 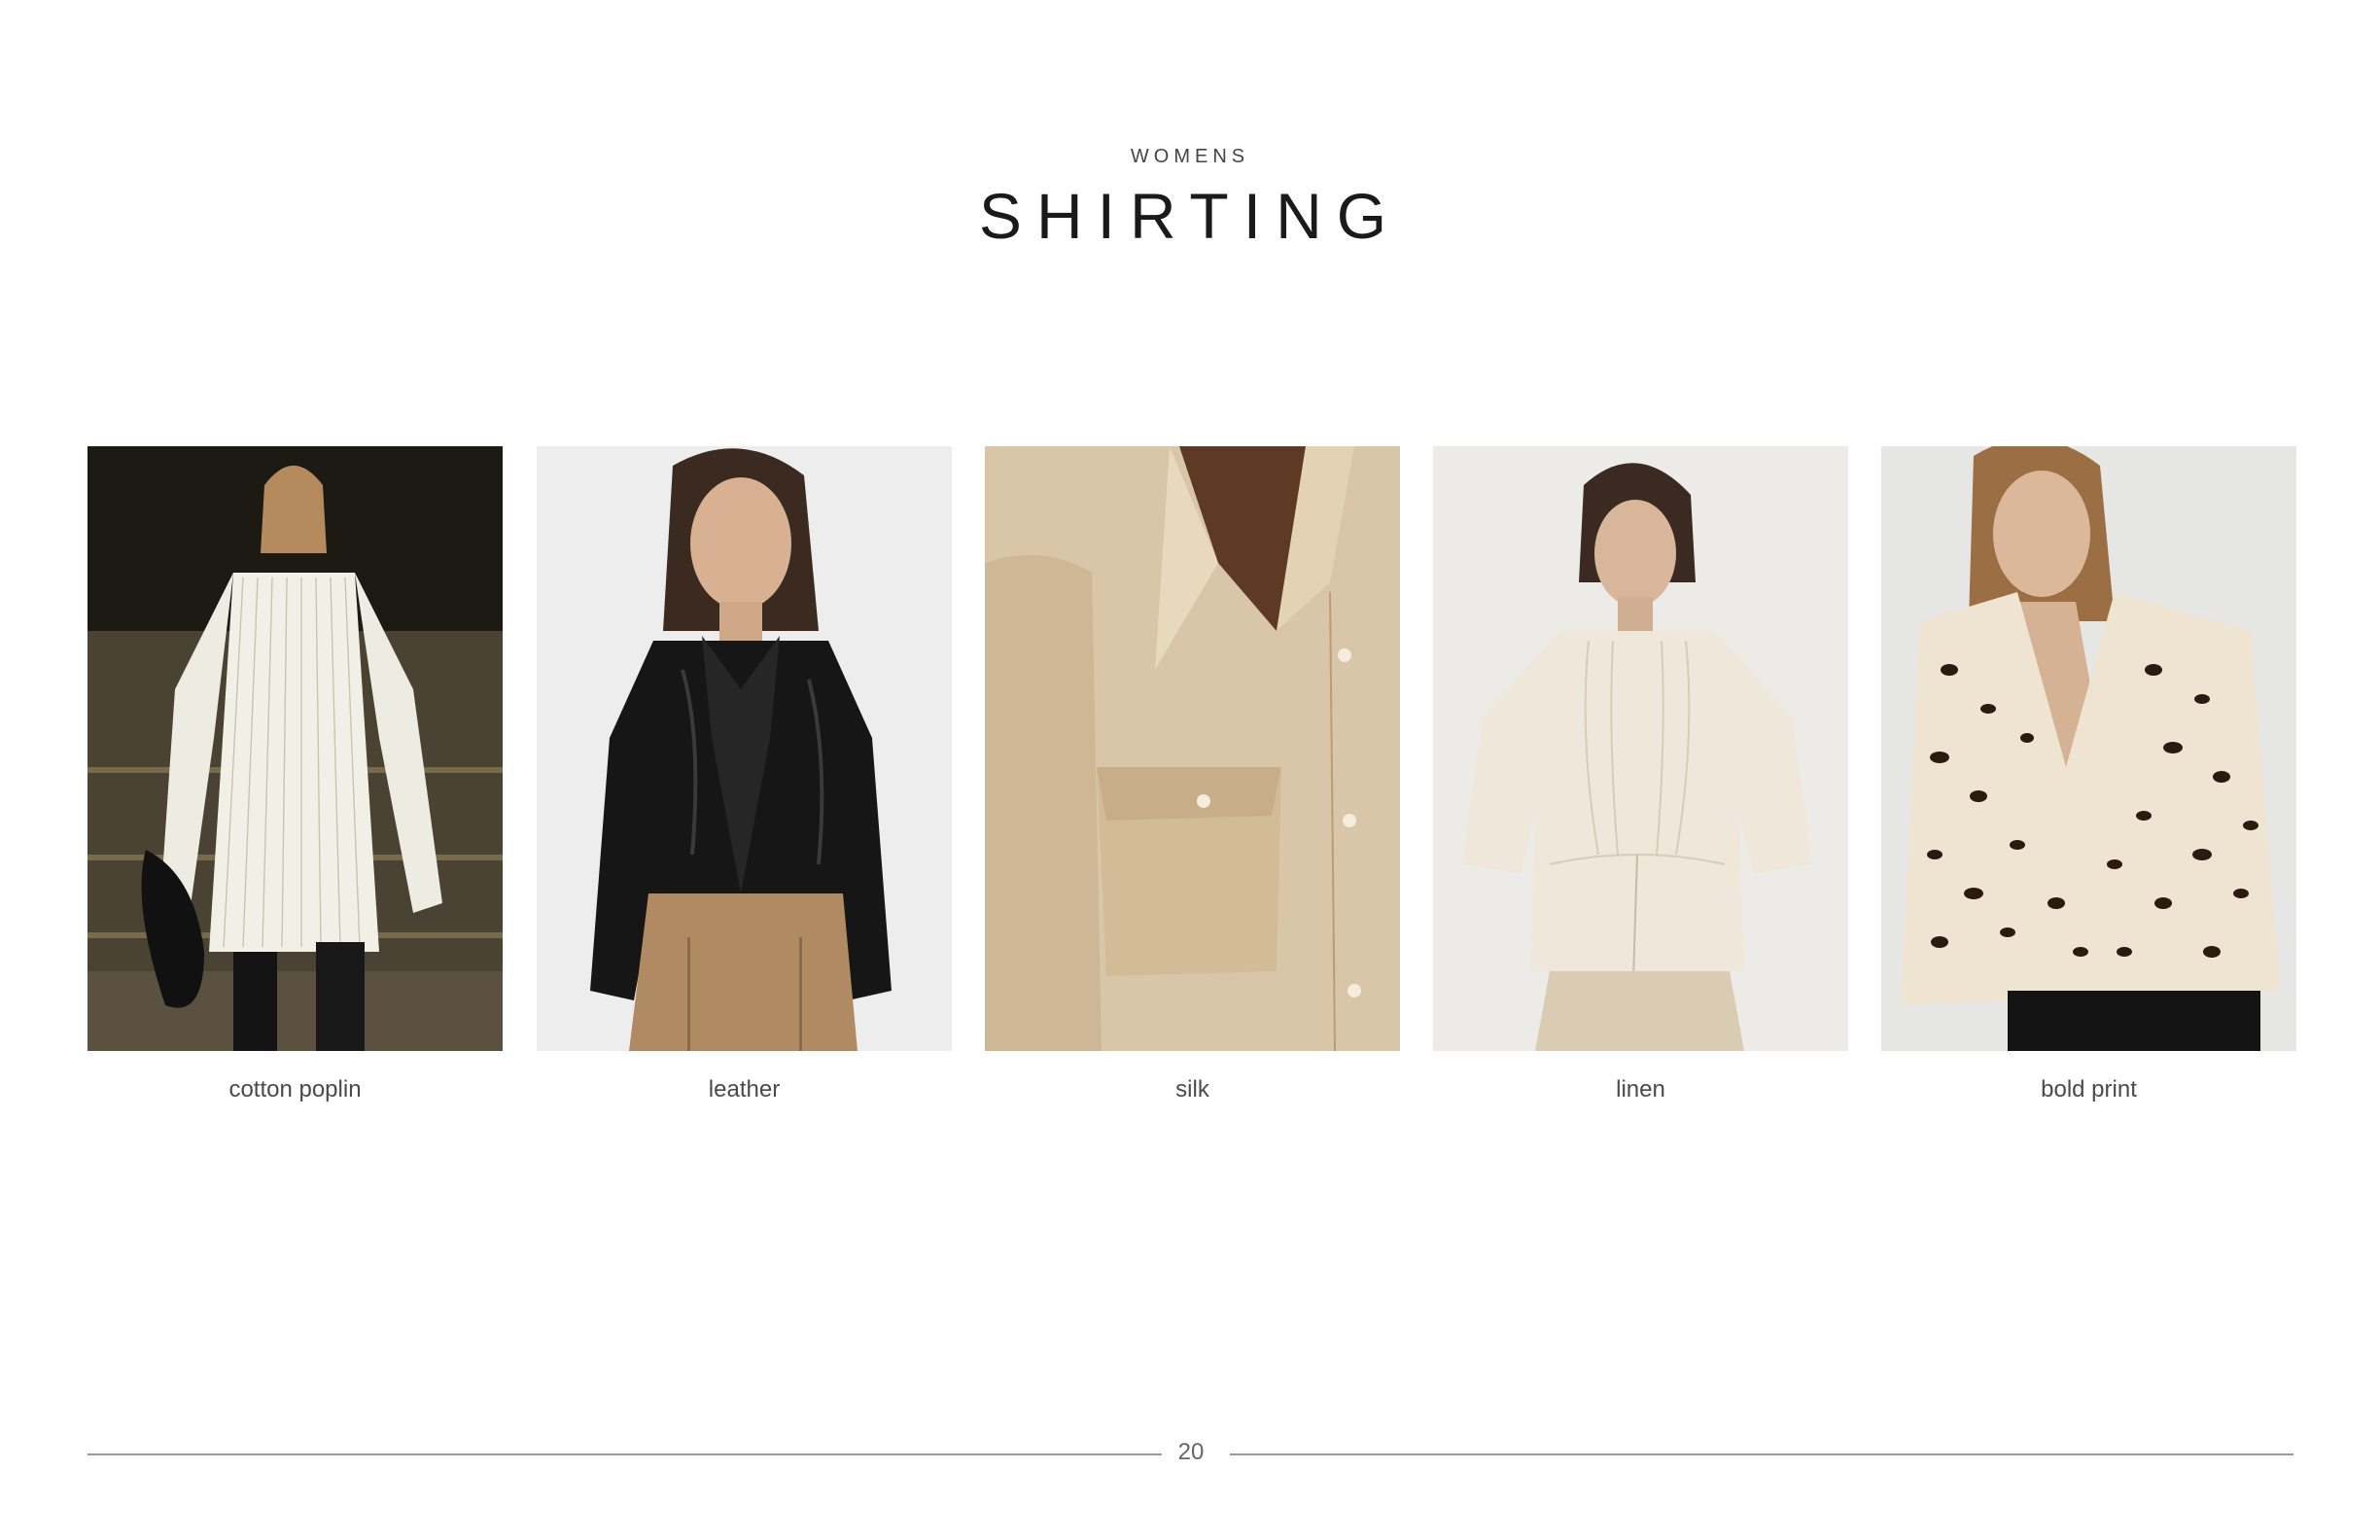 What do you see at coordinates (1192, 1089) in the screenshot?
I see `caption-silk: silk` at bounding box center [1192, 1089].